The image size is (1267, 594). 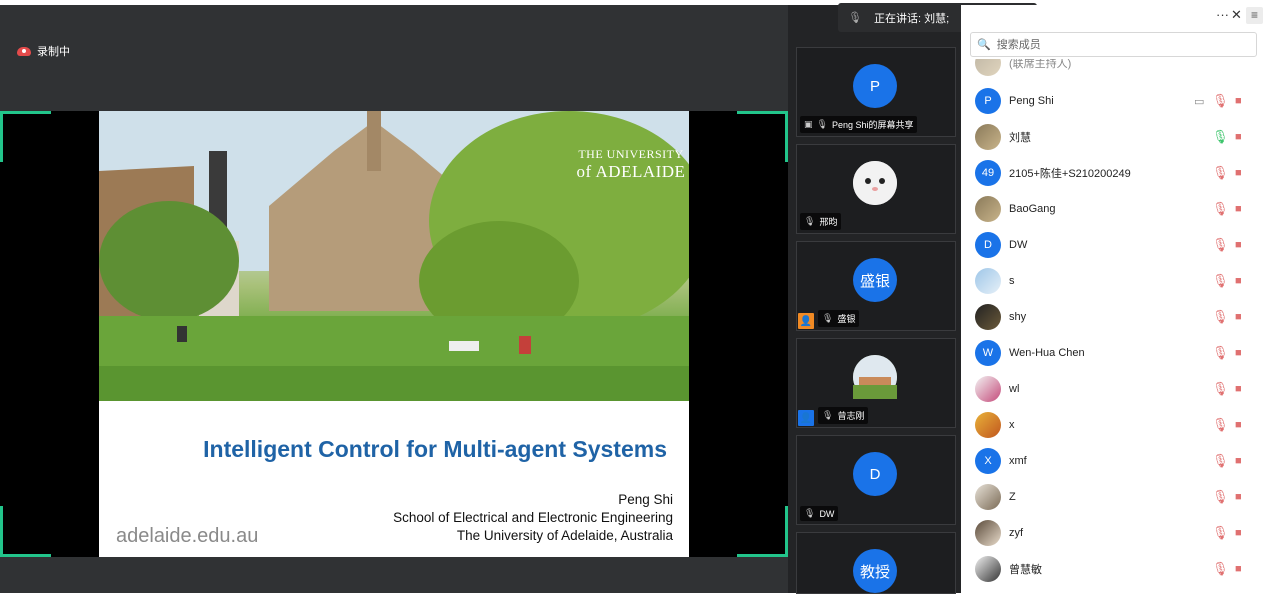 I want to click on recording-label: 录制中, so click(x=53, y=52).